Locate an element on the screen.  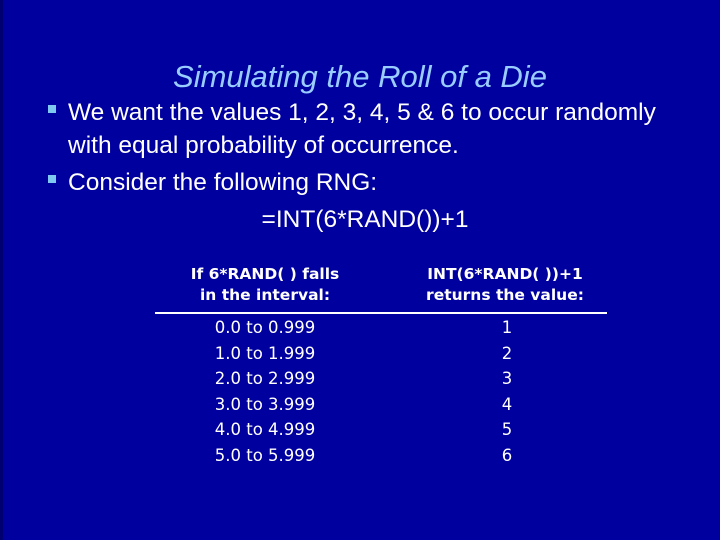
table-row: 5.0 to 5.999 6 is located at coordinates (380, 456).